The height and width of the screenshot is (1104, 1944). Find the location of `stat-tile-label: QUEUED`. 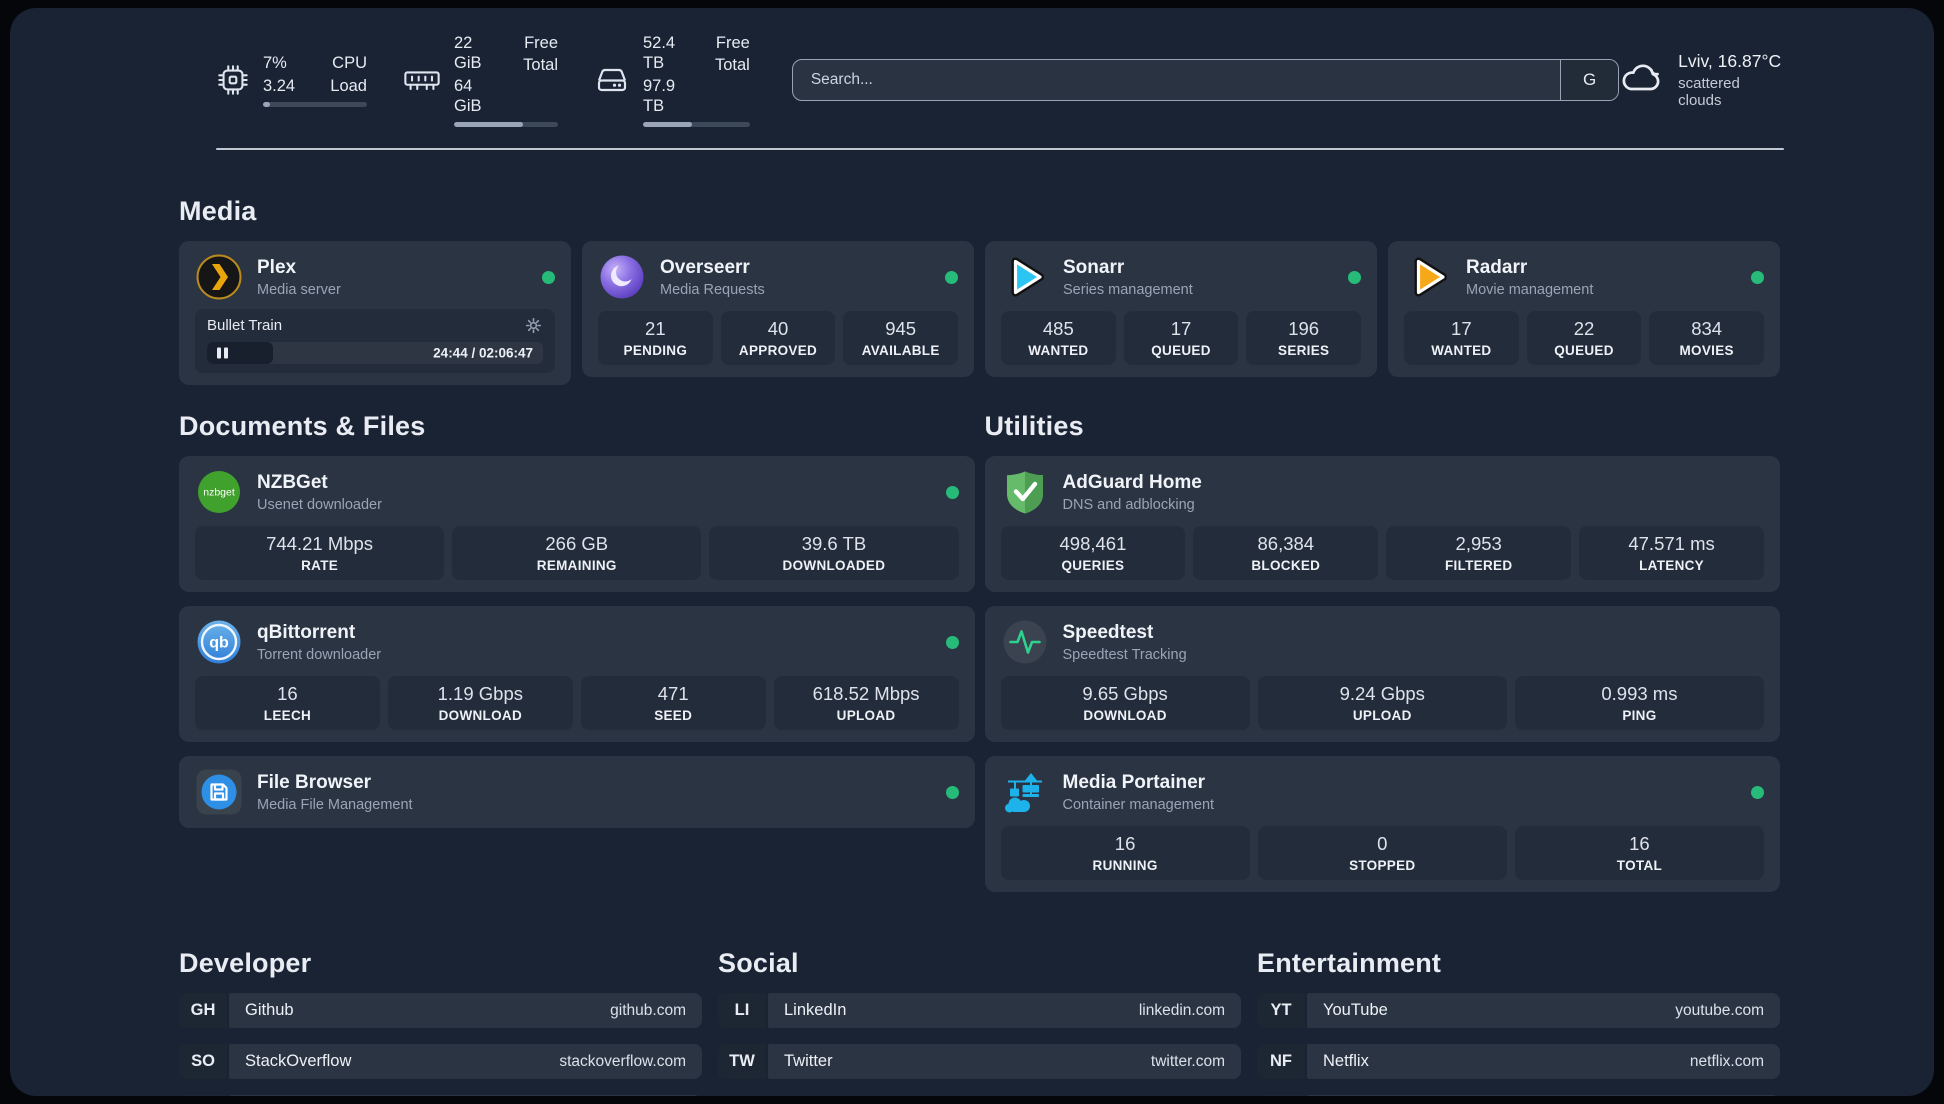

stat-tile-label: QUEUED is located at coordinates (1584, 350).